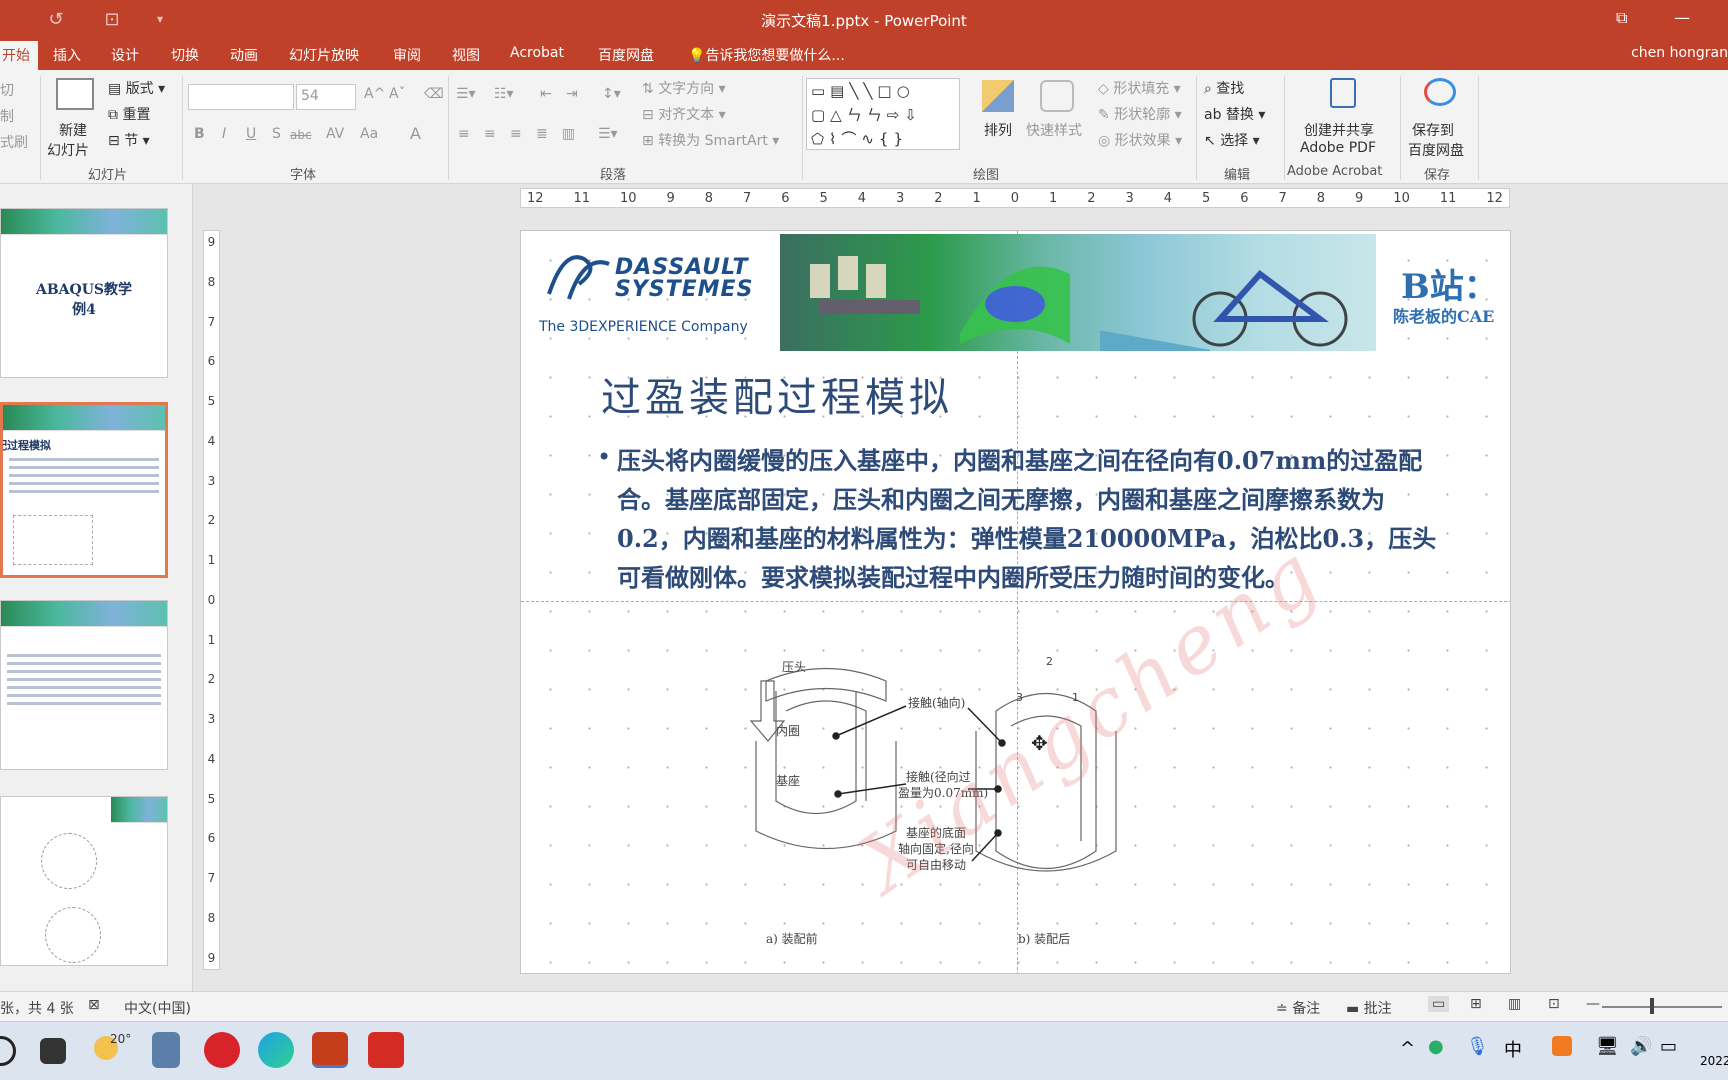 Image resolution: width=1728 pixels, height=1080 pixels. What do you see at coordinates (251, 134) in the screenshot?
I see `underline-button: U` at bounding box center [251, 134].